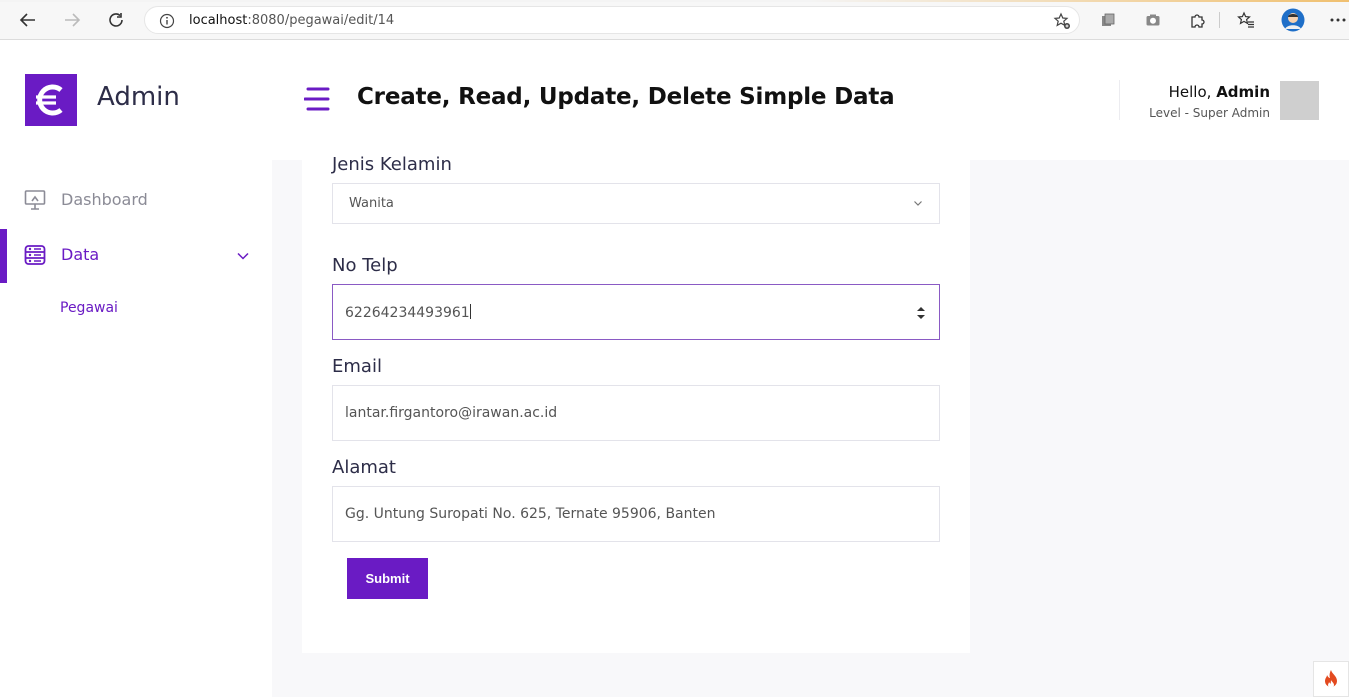 The image size is (1349, 697). Describe the element at coordinates (636, 312) in the screenshot. I see `phone-field: 62264234493961` at that location.